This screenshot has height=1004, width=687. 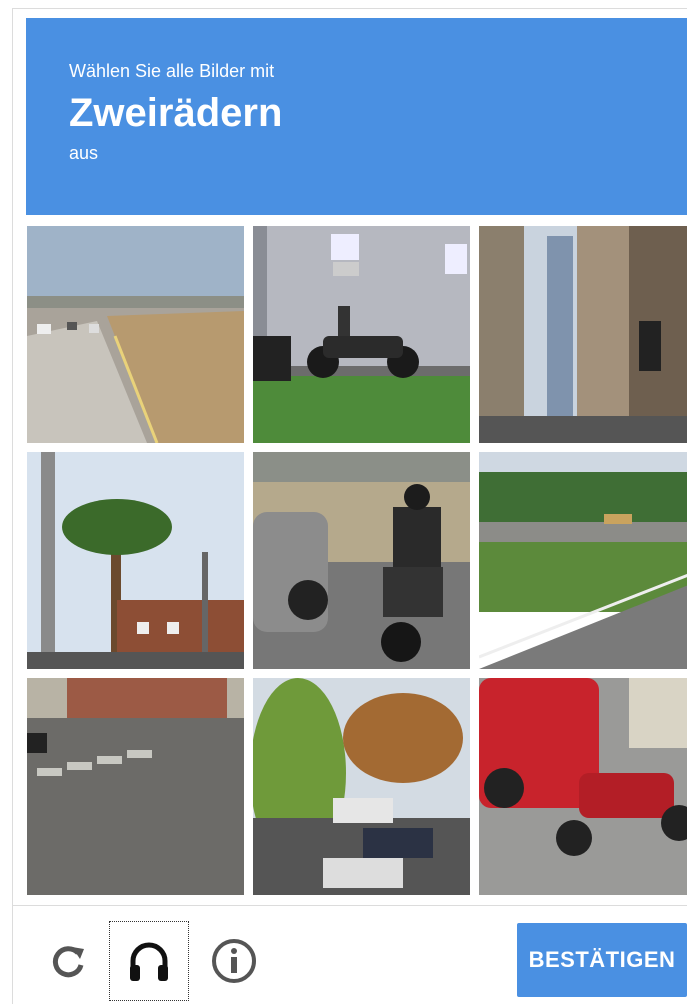 I want to click on footer-divider, so click(x=349, y=905).